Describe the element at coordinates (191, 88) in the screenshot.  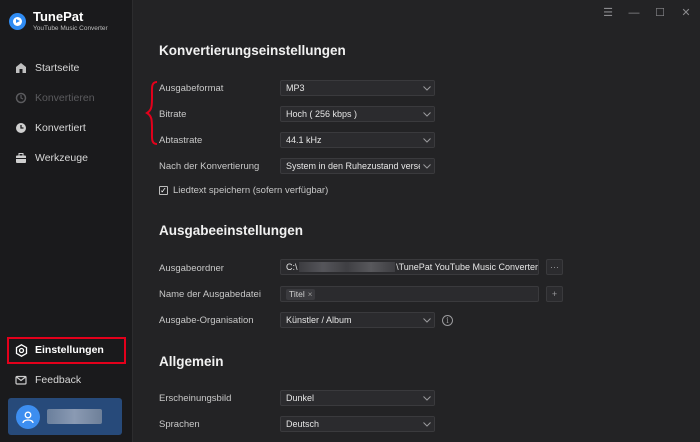
I see `output-format-label: Ausgabeformat` at that location.